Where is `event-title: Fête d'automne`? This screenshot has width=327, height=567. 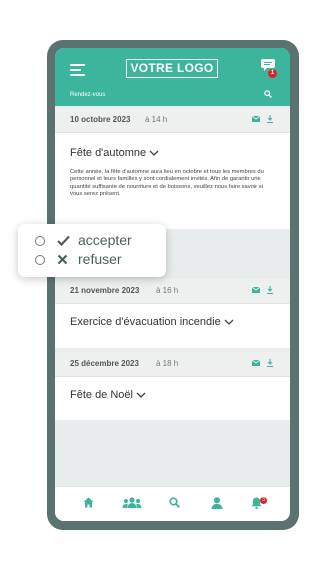
event-title: Fête d'automne is located at coordinates (114, 153).